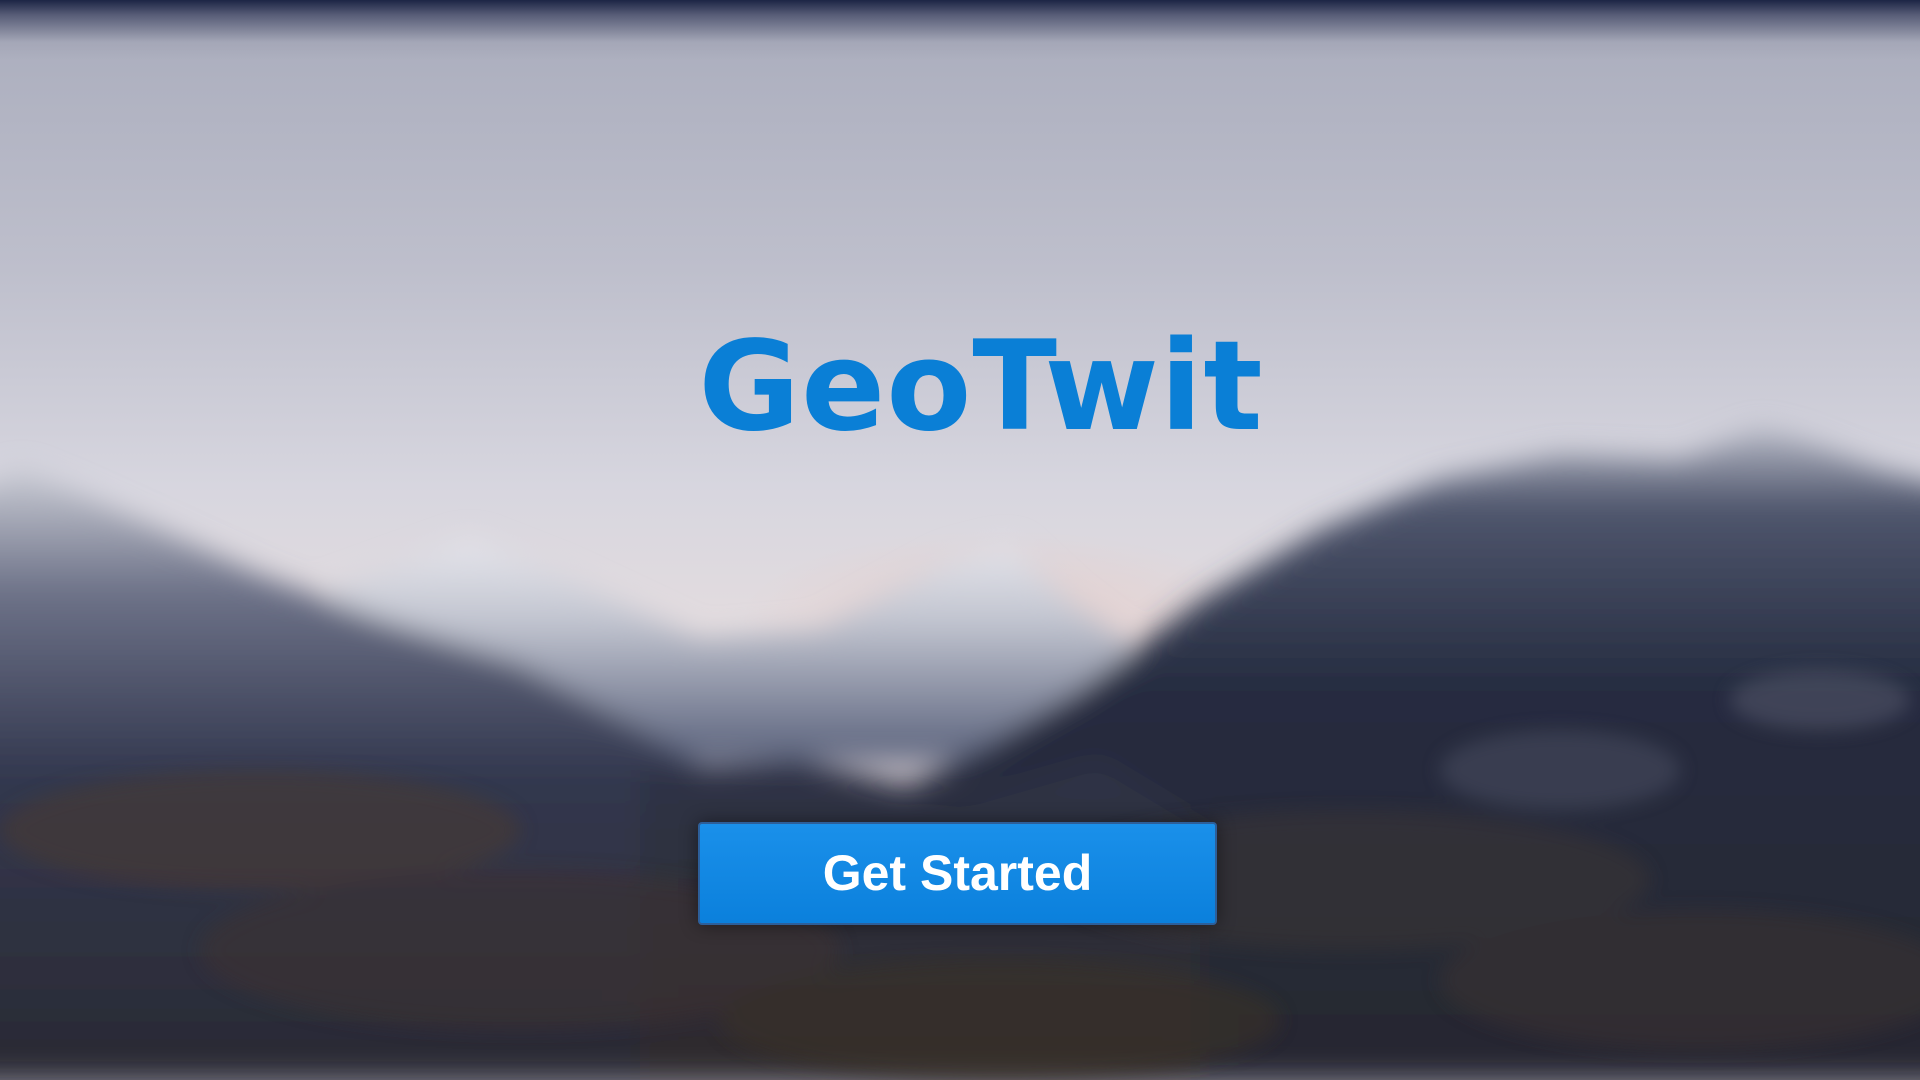  Describe the element at coordinates (960, 30) in the screenshot. I see `top-edge-shadow` at that location.